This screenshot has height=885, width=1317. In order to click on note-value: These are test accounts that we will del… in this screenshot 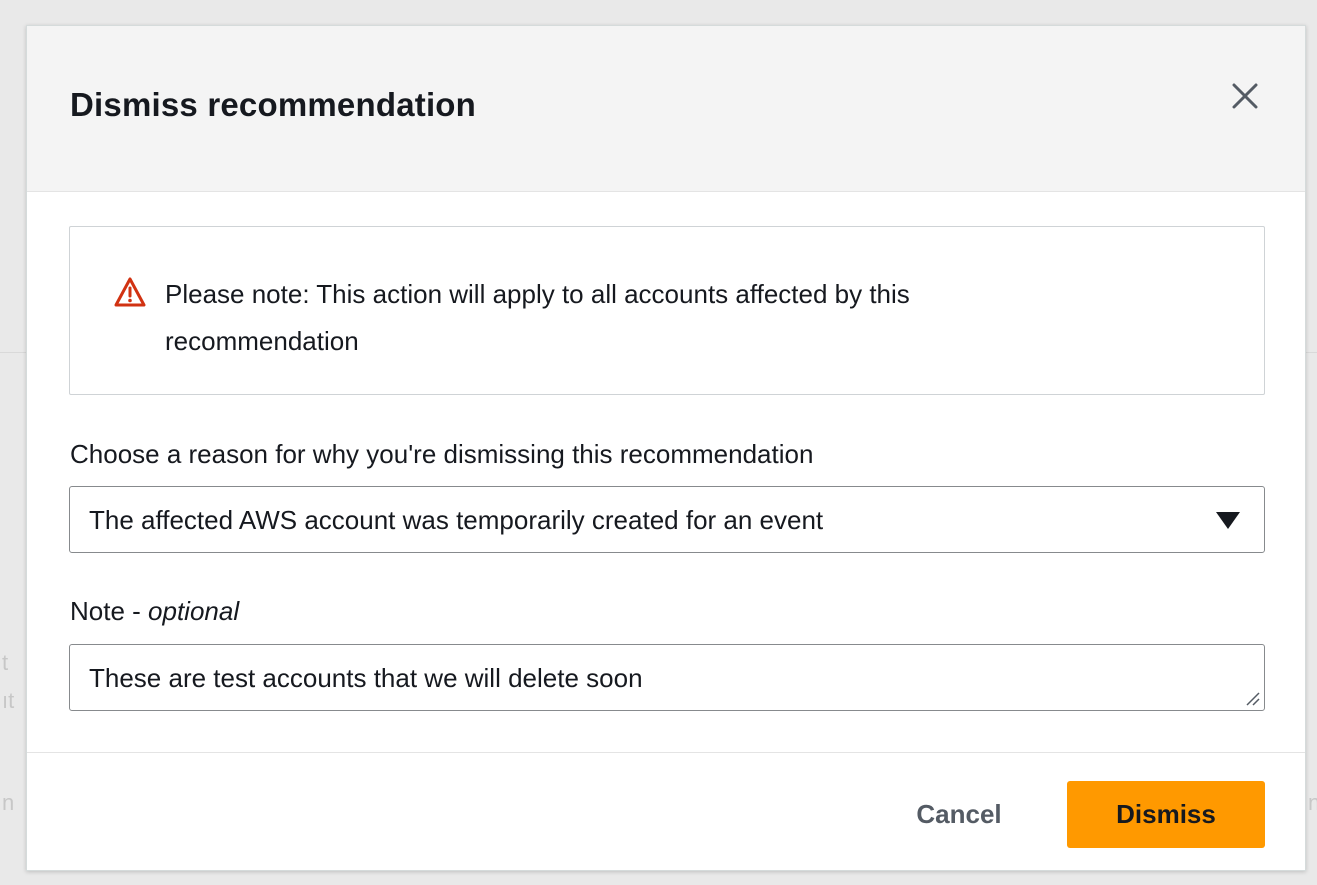, I will do `click(366, 678)`.